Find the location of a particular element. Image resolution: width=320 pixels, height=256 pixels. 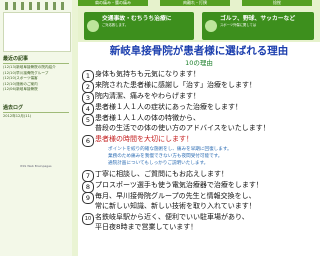

top-nav: 肩の痛み・腰の痛み 肉離れ・打撲 捻挫 is located at coordinates (199, 3).